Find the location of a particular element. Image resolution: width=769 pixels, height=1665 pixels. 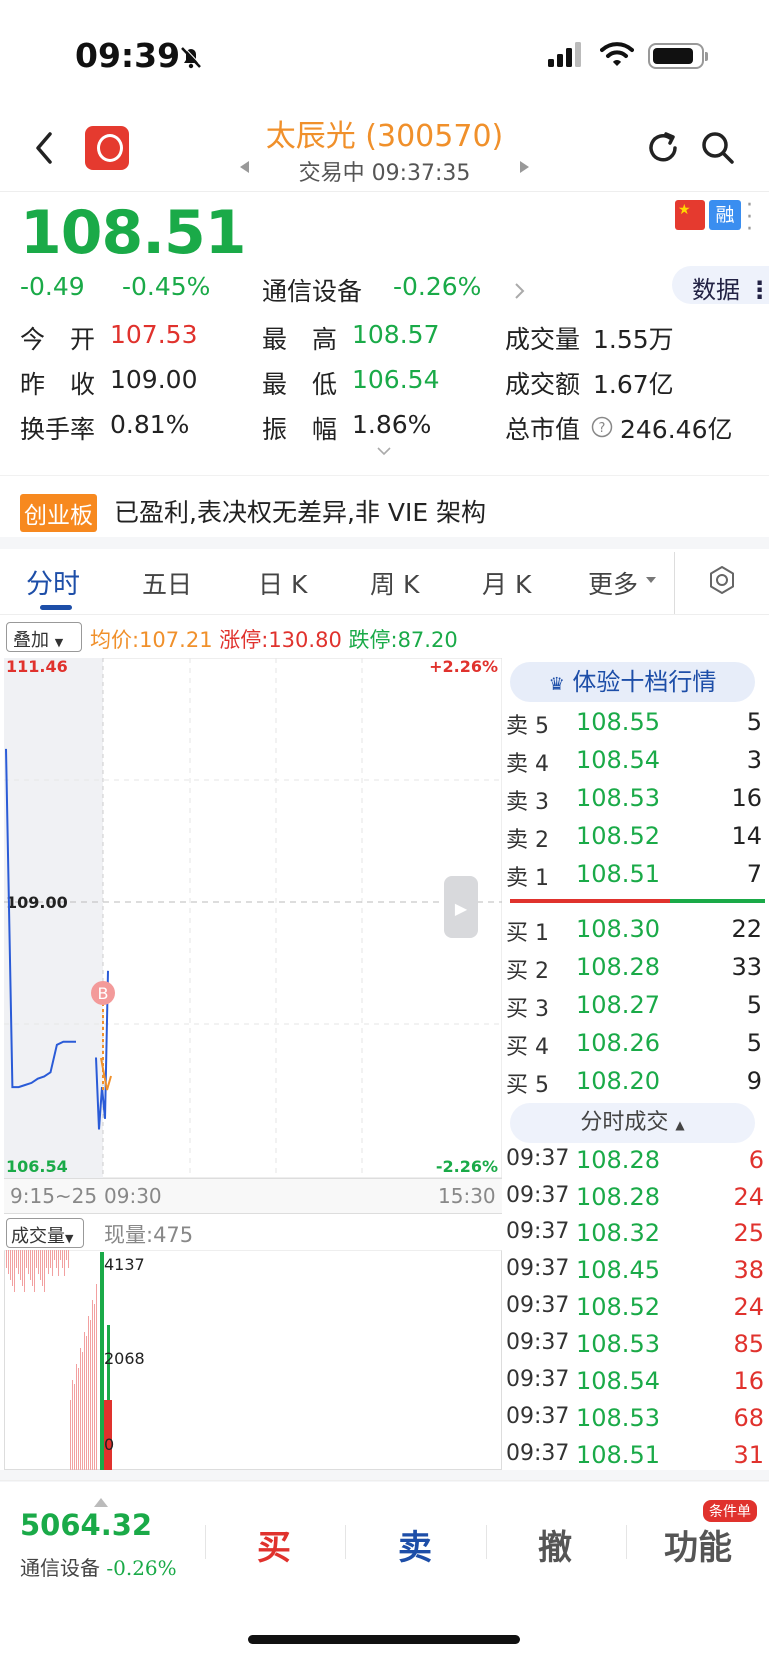

stat-value-open: 107.53 is located at coordinates (154, 334).